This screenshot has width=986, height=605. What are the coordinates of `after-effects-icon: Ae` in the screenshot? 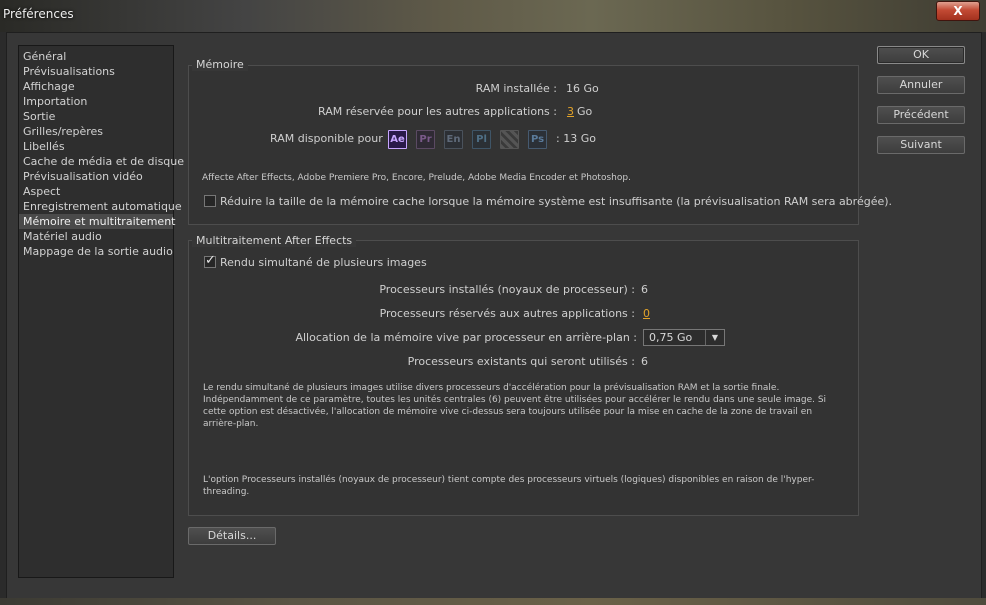 It's located at (397, 139).